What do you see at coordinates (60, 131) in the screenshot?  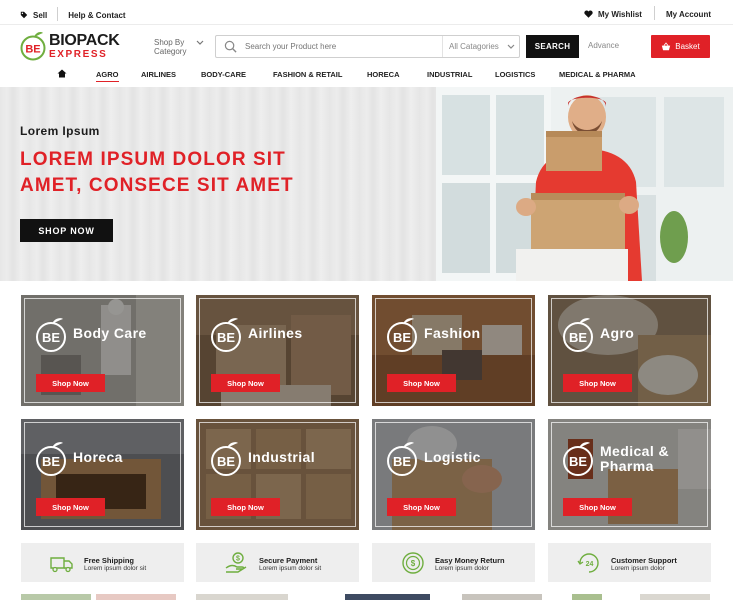 I see `hero-subtitle: Lorem Ipsum` at bounding box center [60, 131].